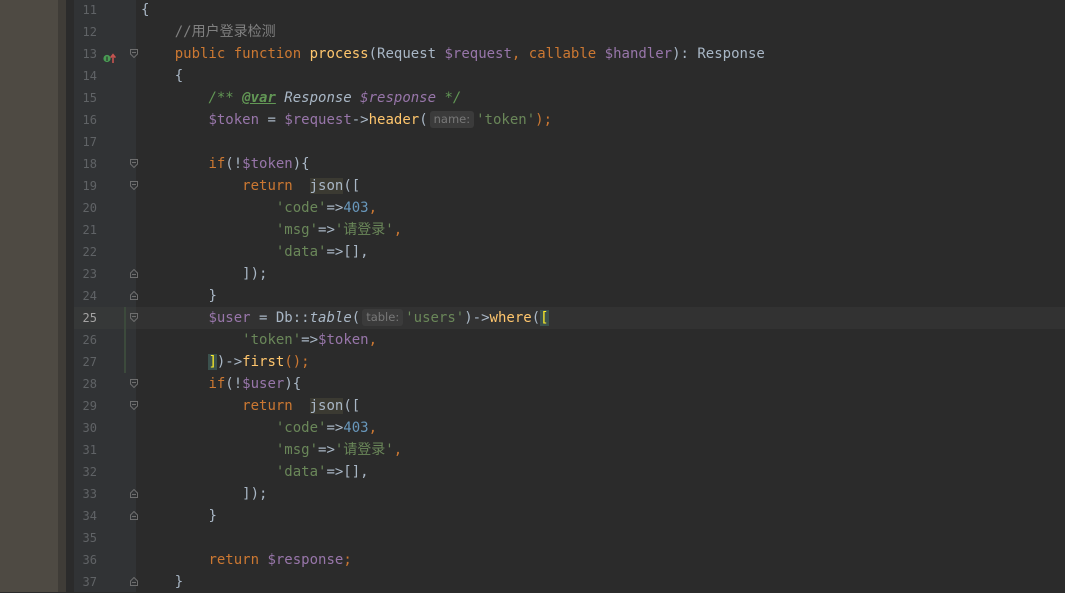 This screenshot has width=1065, height=593. Describe the element at coordinates (532, 362) in the screenshot. I see `code-line: 27 ])->first();` at that location.